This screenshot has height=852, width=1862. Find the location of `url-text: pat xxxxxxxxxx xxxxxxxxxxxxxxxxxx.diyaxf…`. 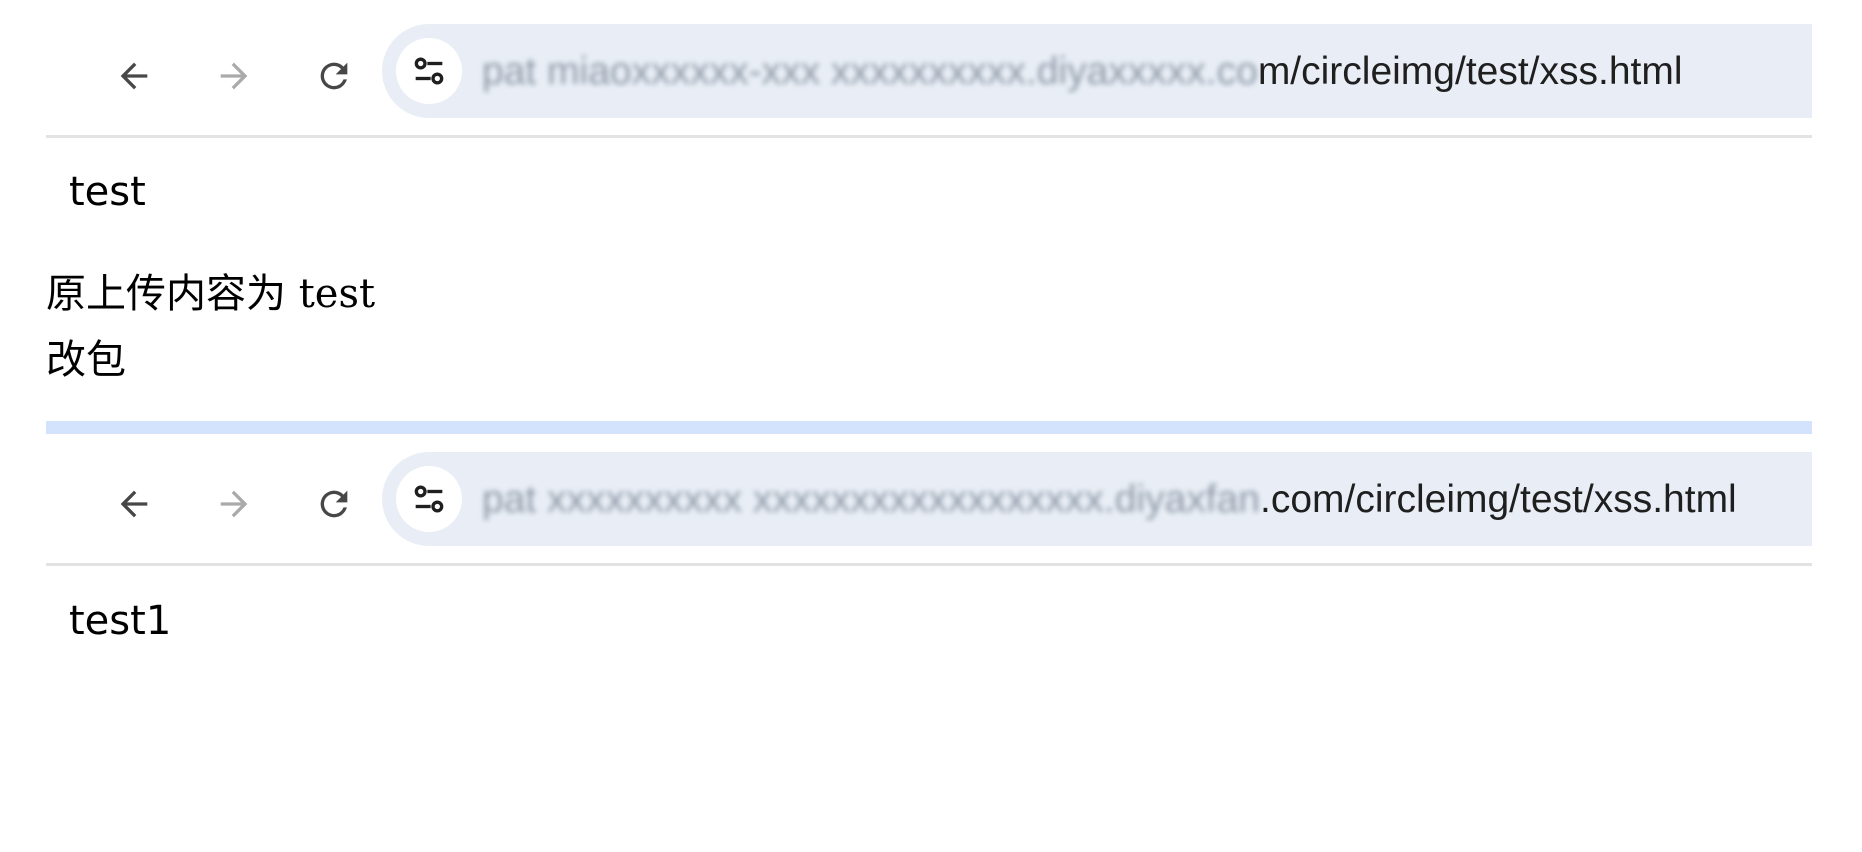

url-text: pat xxxxxxxxxx xxxxxxxxxxxxxxxxxx.diyaxf… is located at coordinates (1109, 500).